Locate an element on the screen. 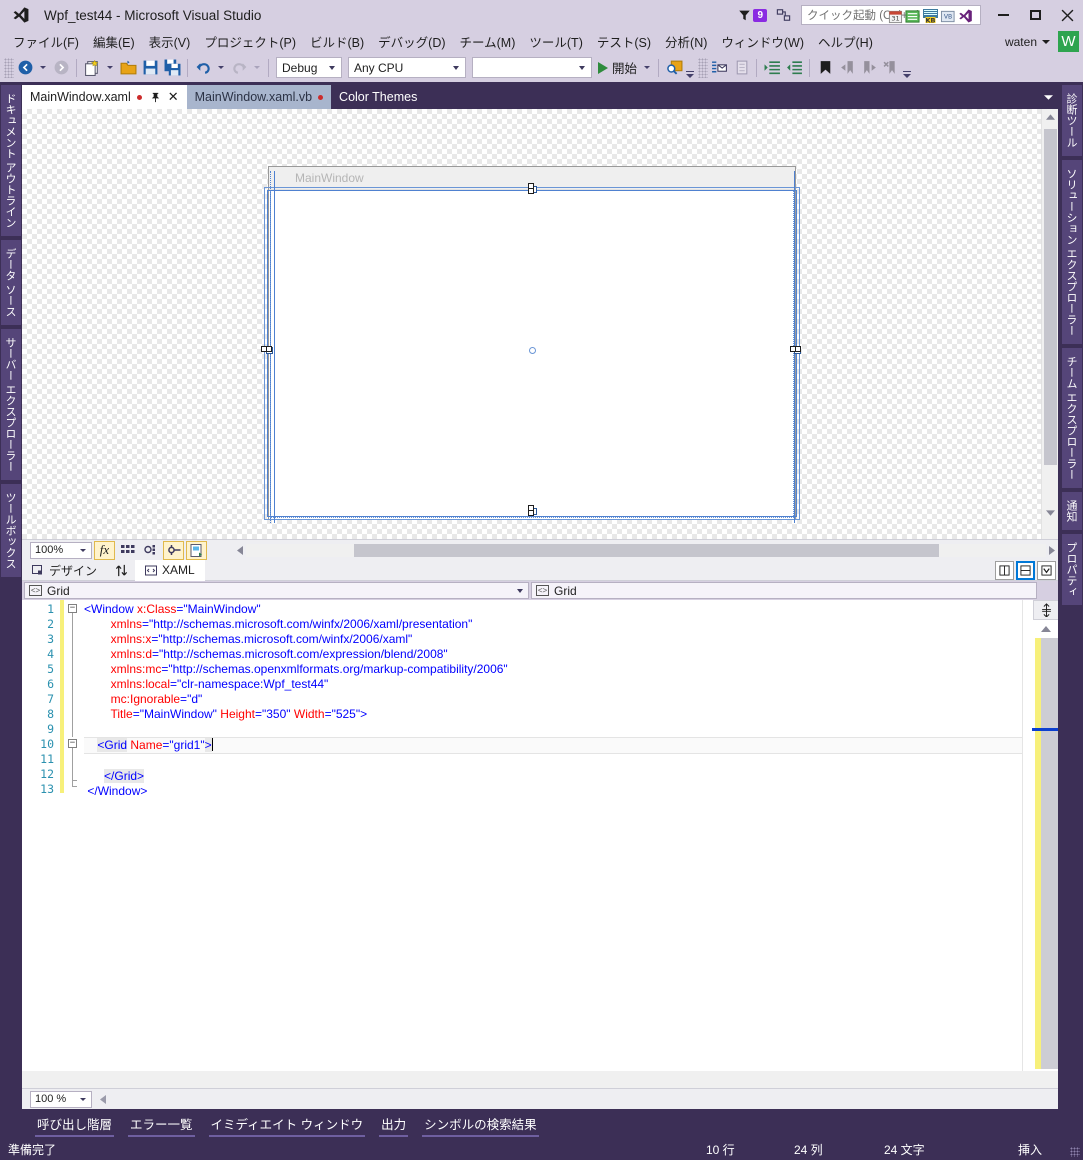  menu-build: ビルド(B) is located at coordinates (337, 41).